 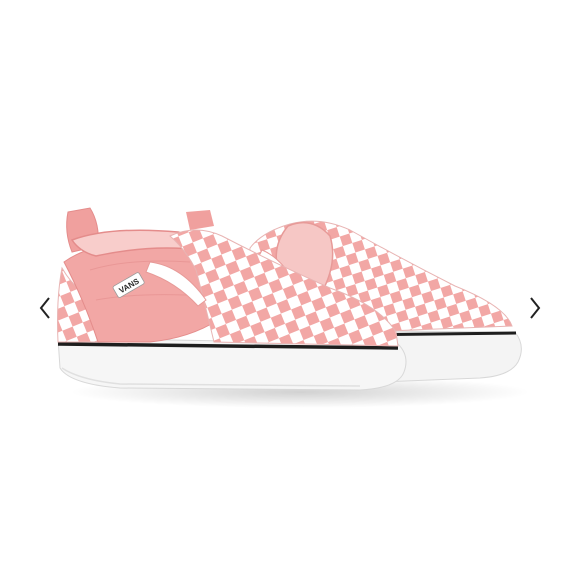 I want to click on next-image-button, so click(x=535, y=308).